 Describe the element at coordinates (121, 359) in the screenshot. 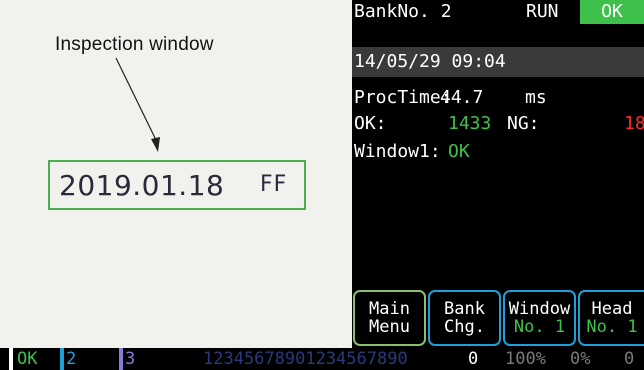

I see `bank3-marker` at that location.